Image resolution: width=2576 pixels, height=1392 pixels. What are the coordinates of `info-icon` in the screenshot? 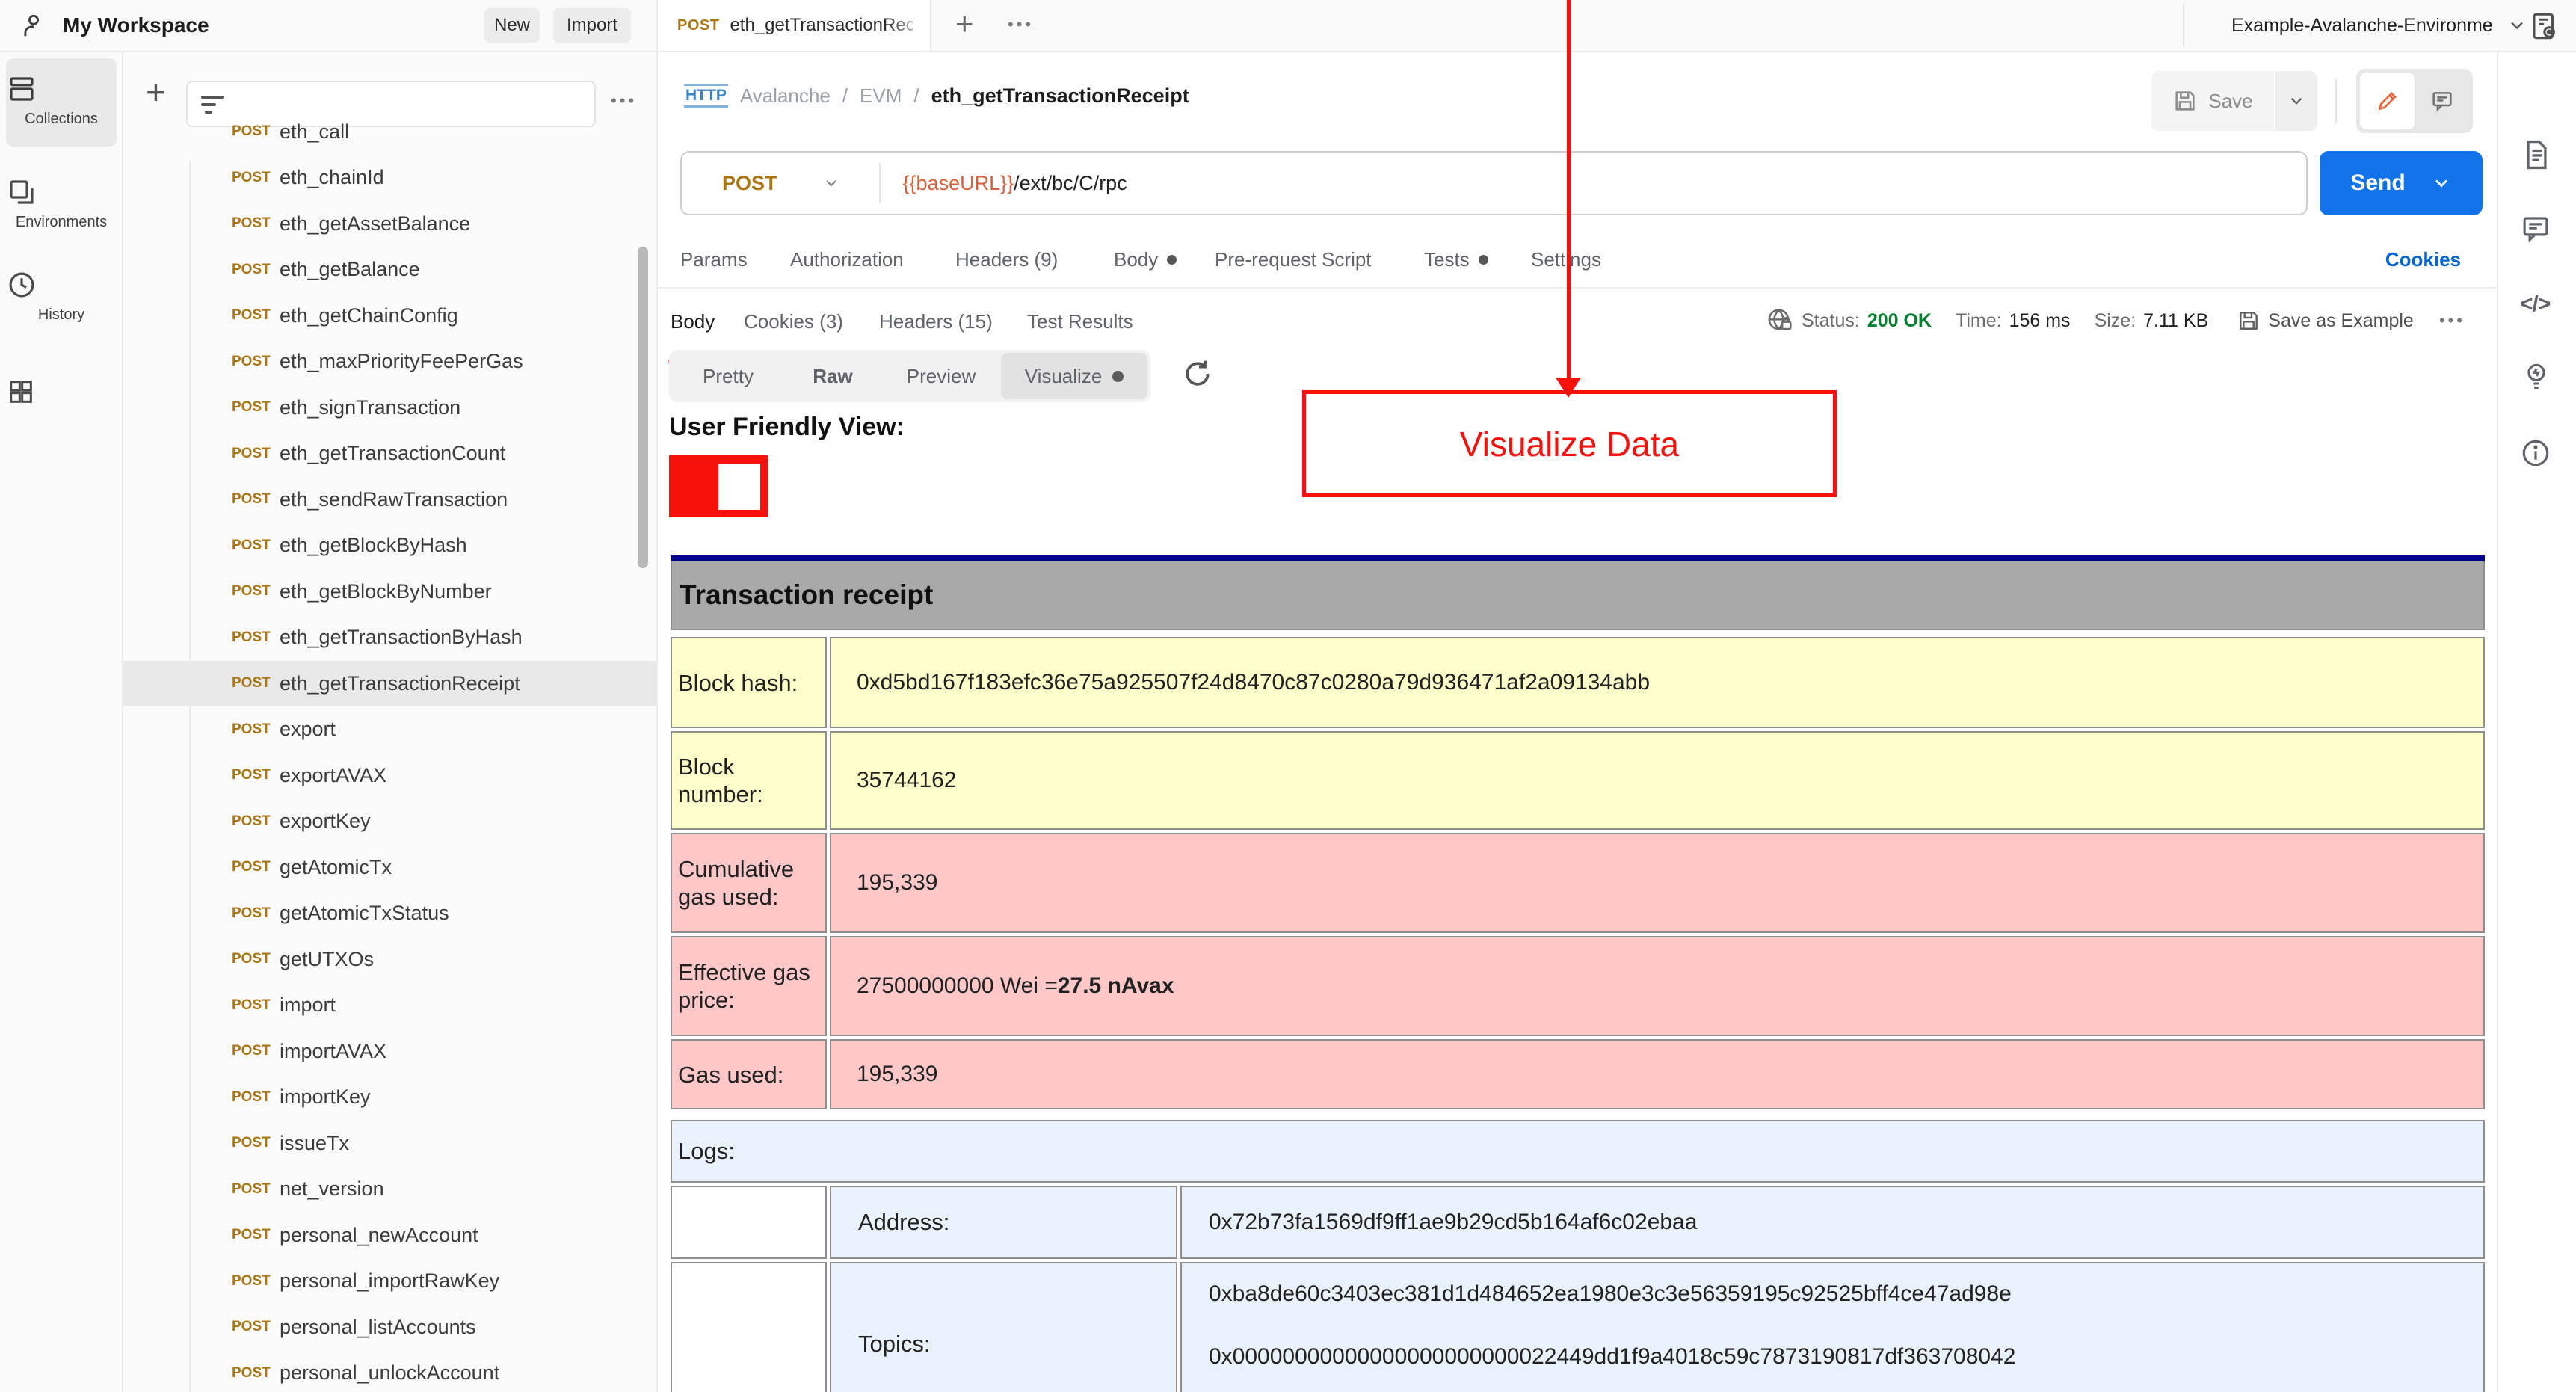 It's located at (2535, 453).